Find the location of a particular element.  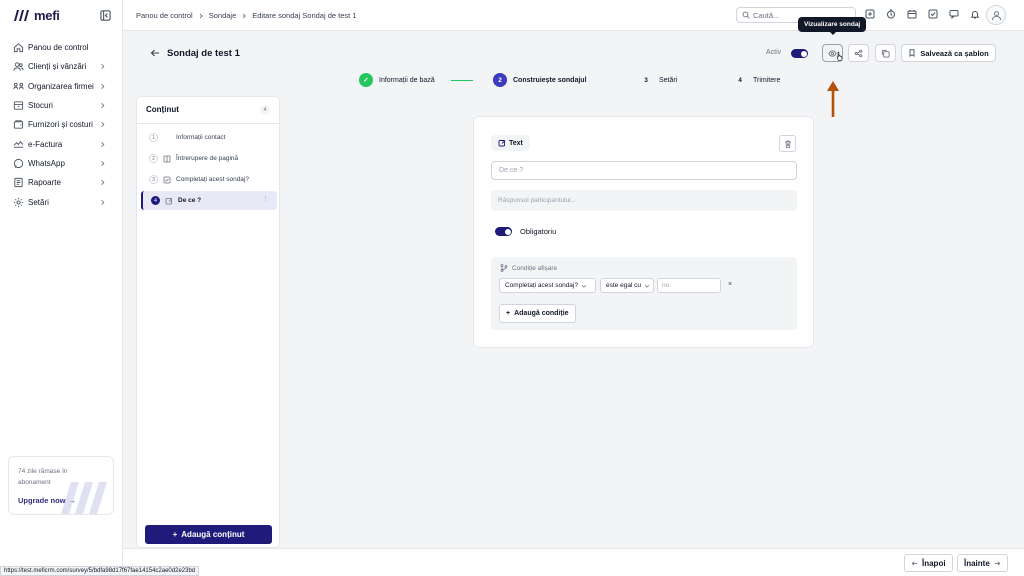

step-number: ✓ is located at coordinates (366, 80).